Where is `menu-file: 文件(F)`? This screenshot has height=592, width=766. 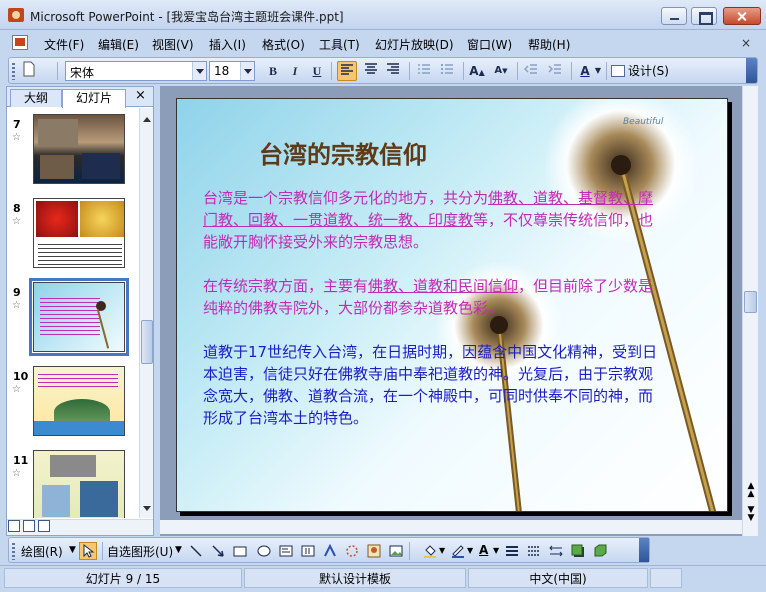
menu-file: 文件(F) is located at coordinates (64, 44).